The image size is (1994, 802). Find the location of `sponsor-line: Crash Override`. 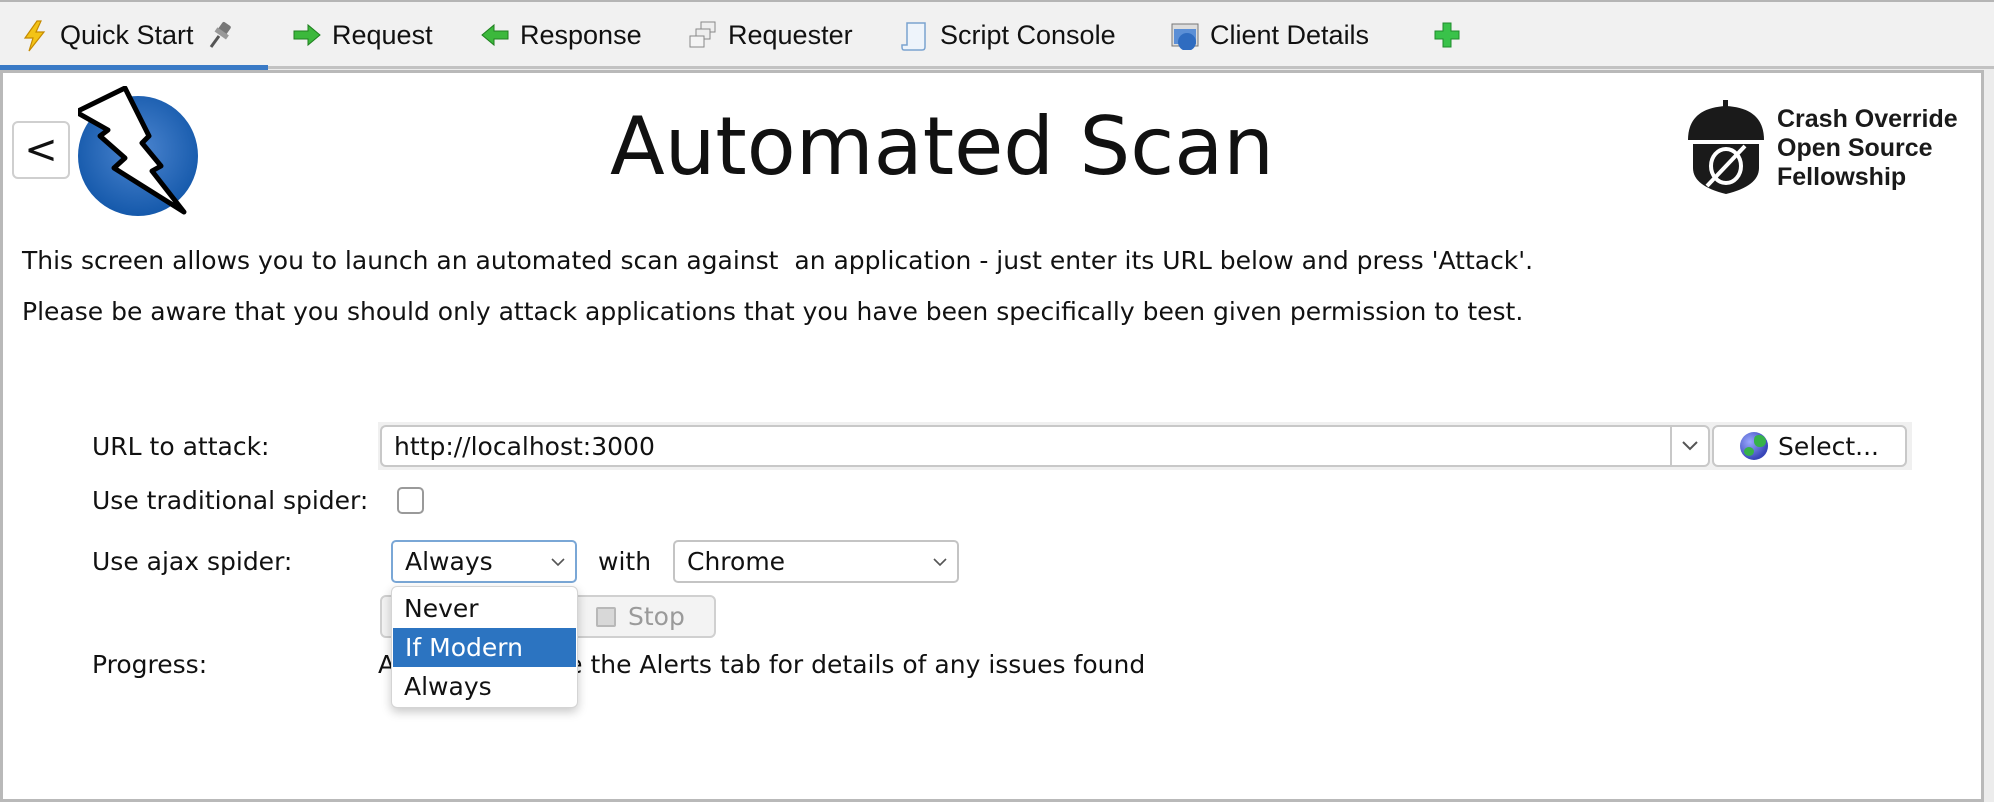

sponsor-line: Crash Override is located at coordinates (1867, 119).